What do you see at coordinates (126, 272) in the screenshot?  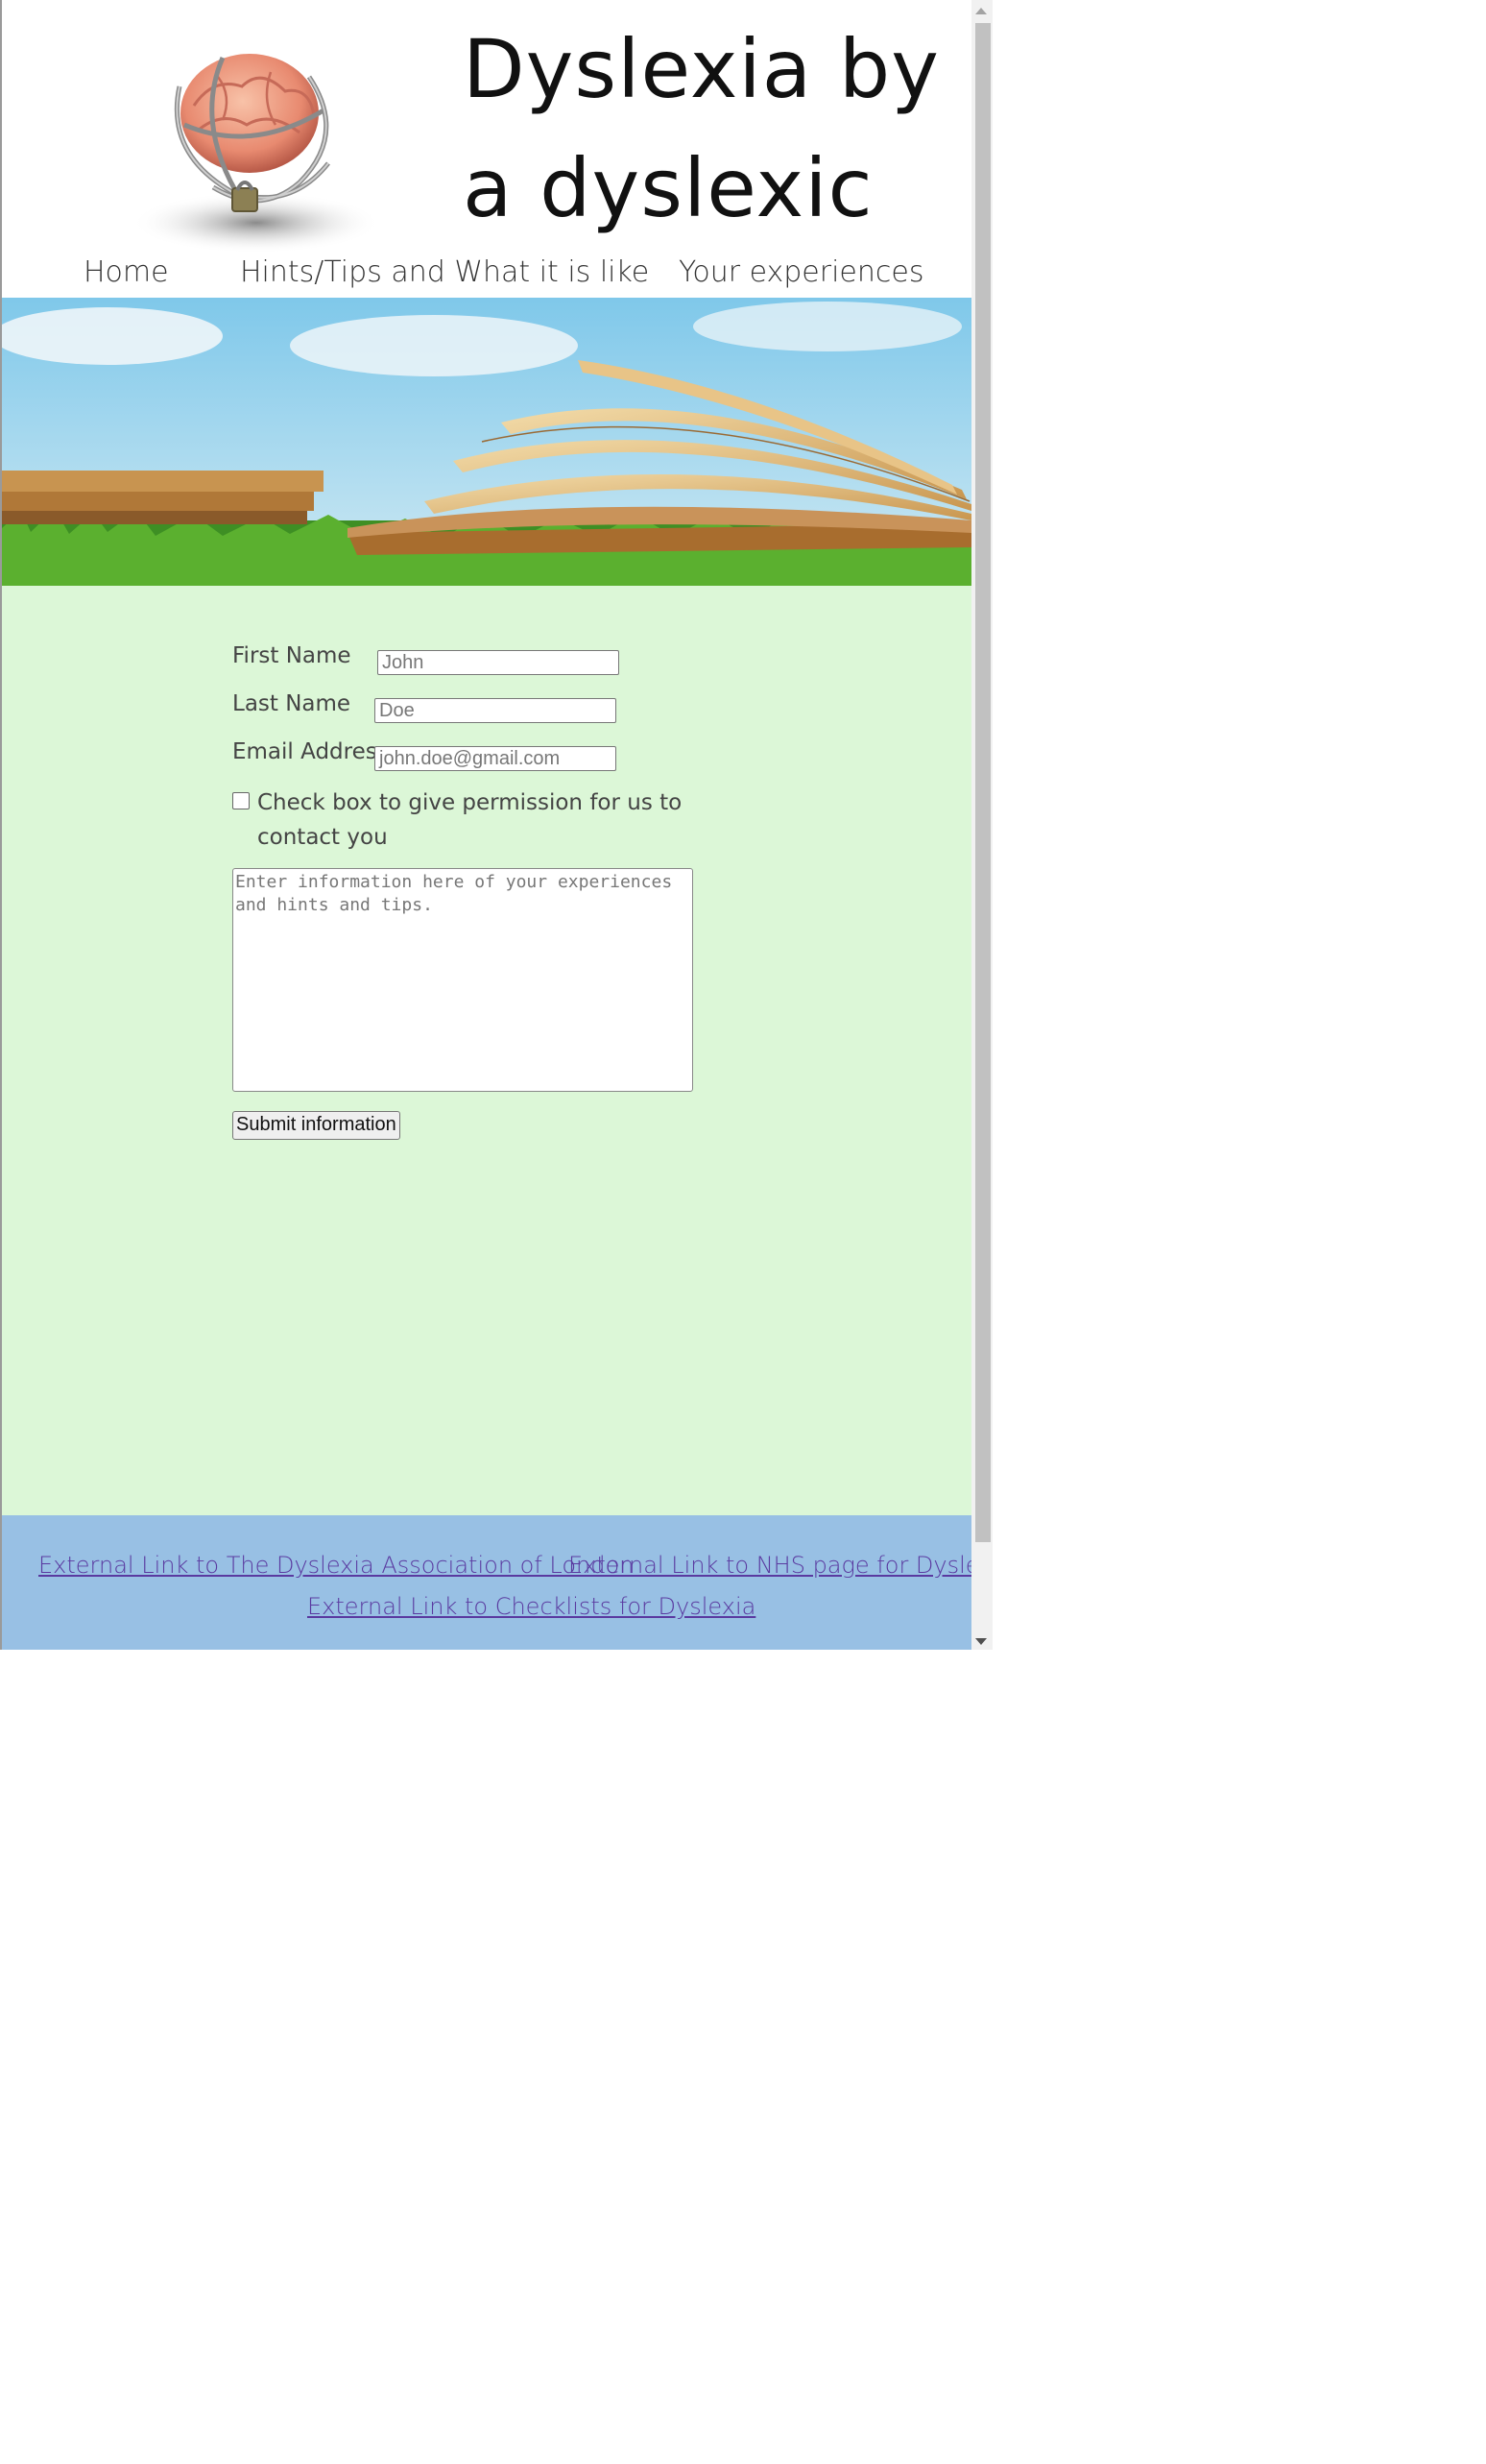 I see `nav-item-home: Home` at bounding box center [126, 272].